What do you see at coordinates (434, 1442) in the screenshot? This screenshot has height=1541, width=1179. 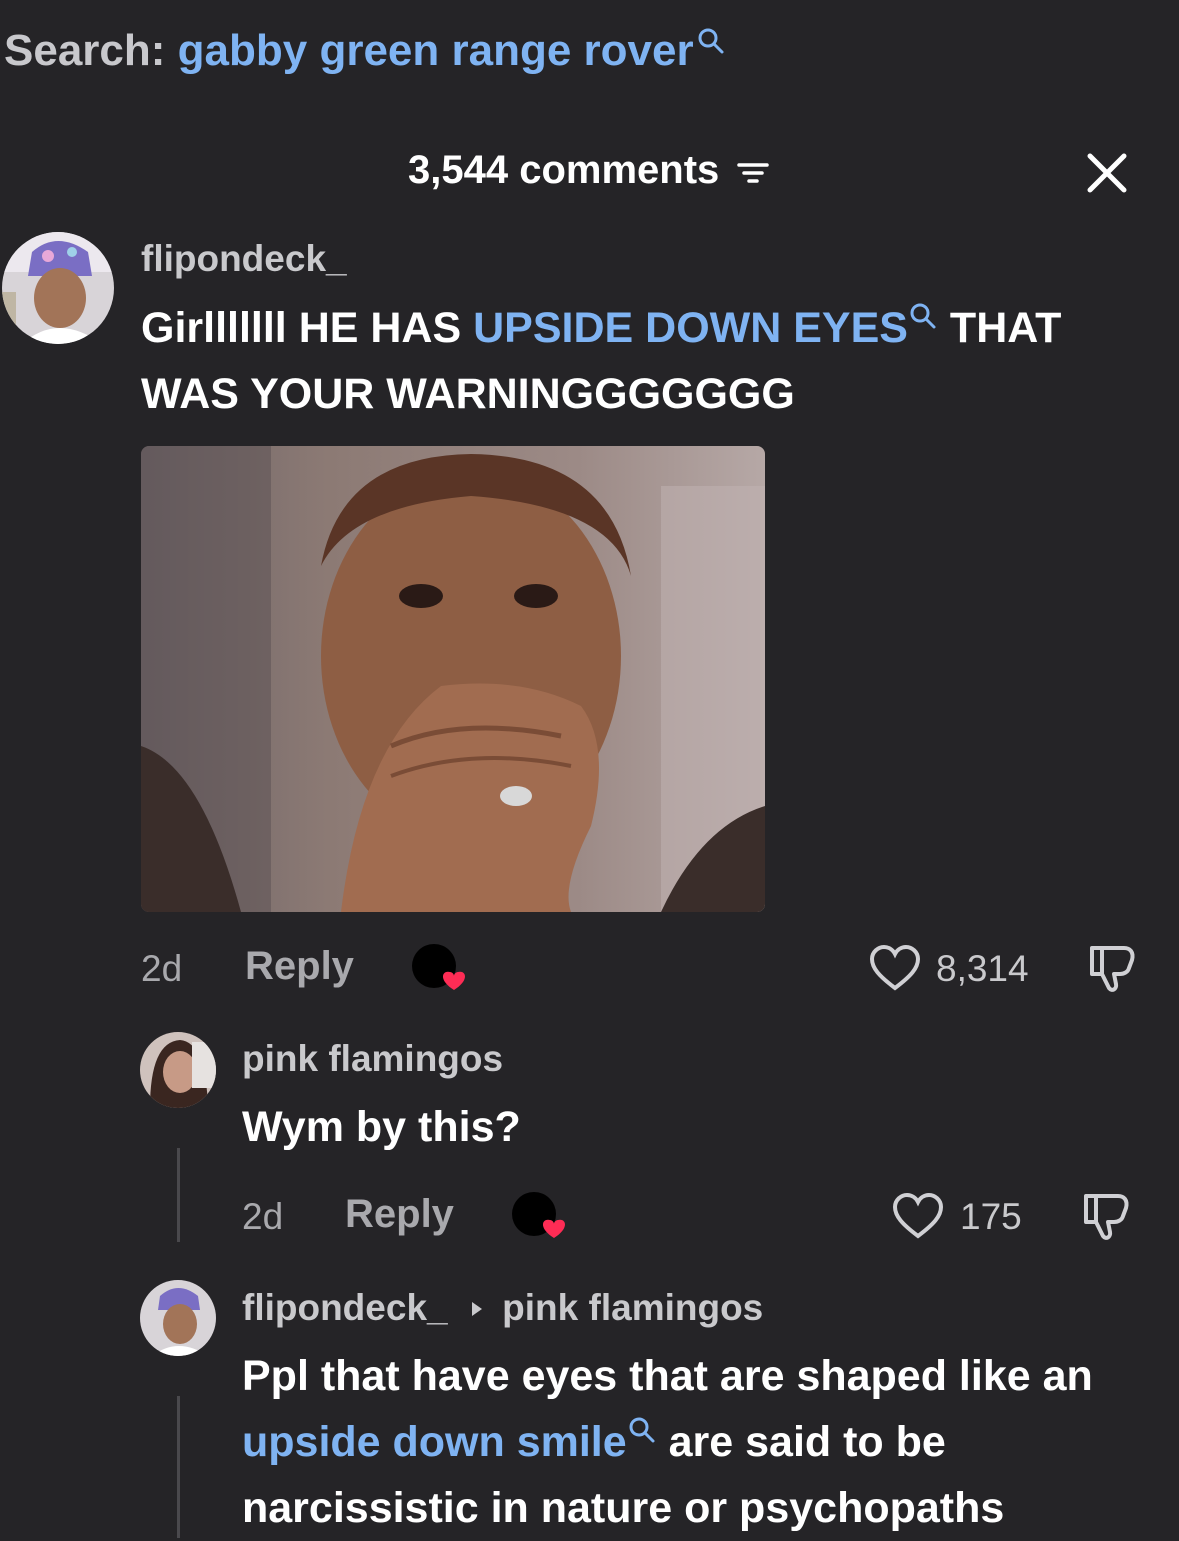 I see `search-link: upside down smile` at bounding box center [434, 1442].